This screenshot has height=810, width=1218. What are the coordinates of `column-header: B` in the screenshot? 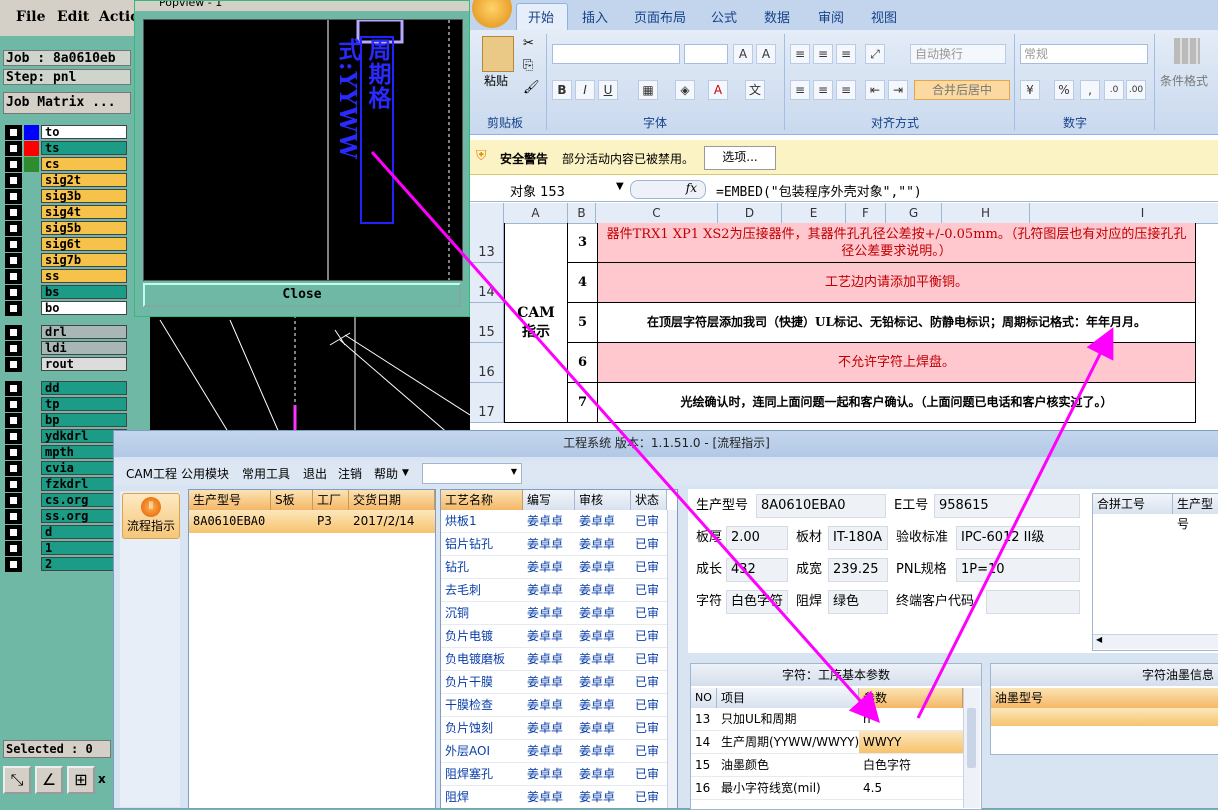 It's located at (582, 213).